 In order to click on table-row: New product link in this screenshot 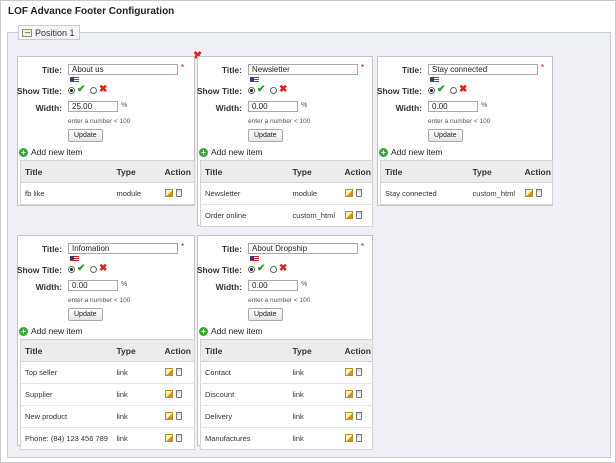, I will do `click(107, 416)`.